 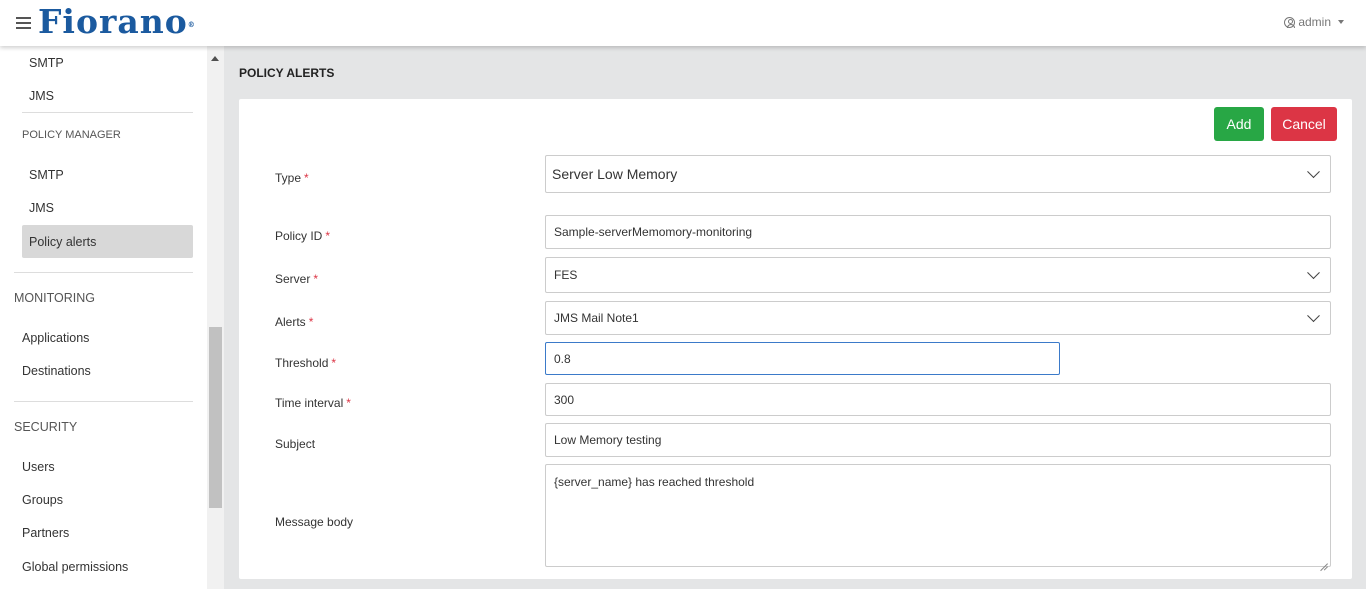 I want to click on user-circle-icon, so click(x=1290, y=22).